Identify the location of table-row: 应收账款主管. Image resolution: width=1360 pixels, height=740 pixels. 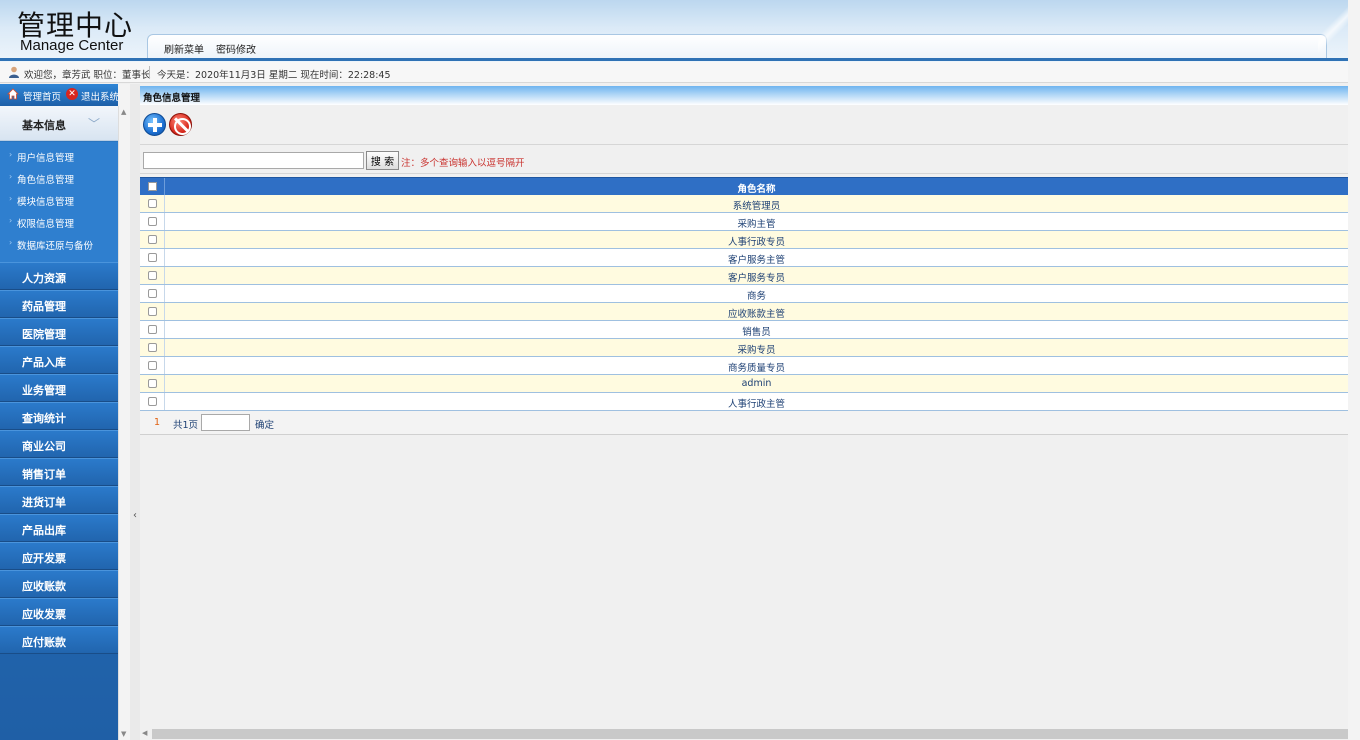
(744, 312).